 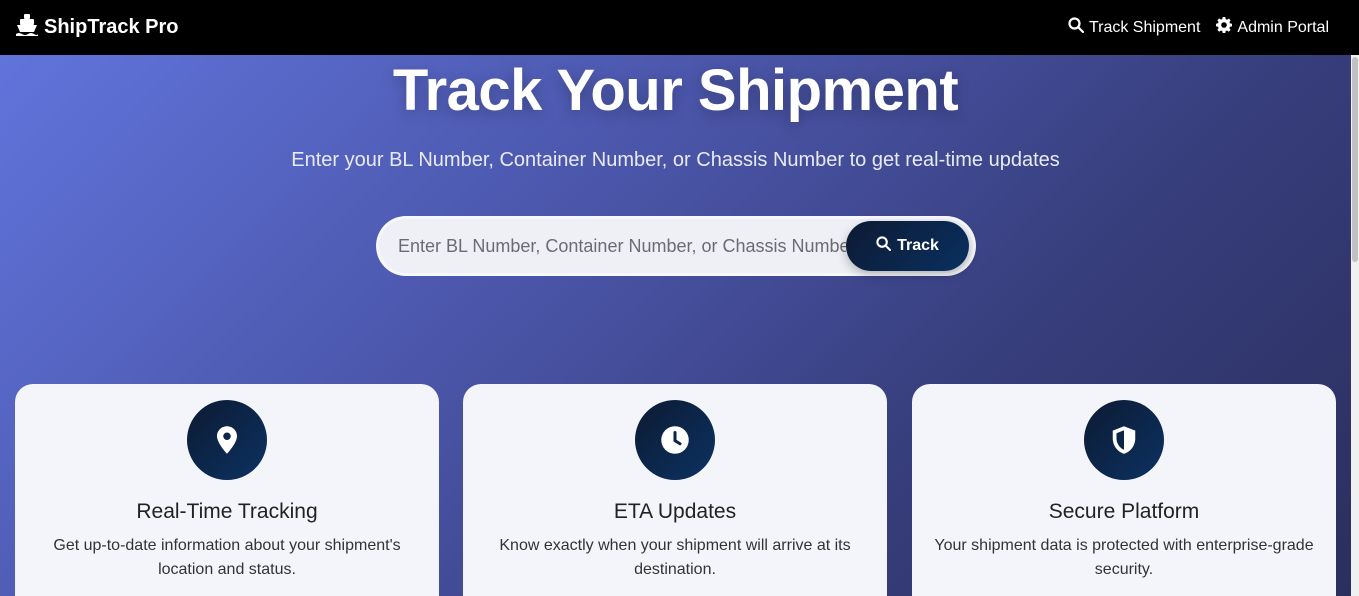 I want to click on page-scrollbar, so click(x=1355, y=325).